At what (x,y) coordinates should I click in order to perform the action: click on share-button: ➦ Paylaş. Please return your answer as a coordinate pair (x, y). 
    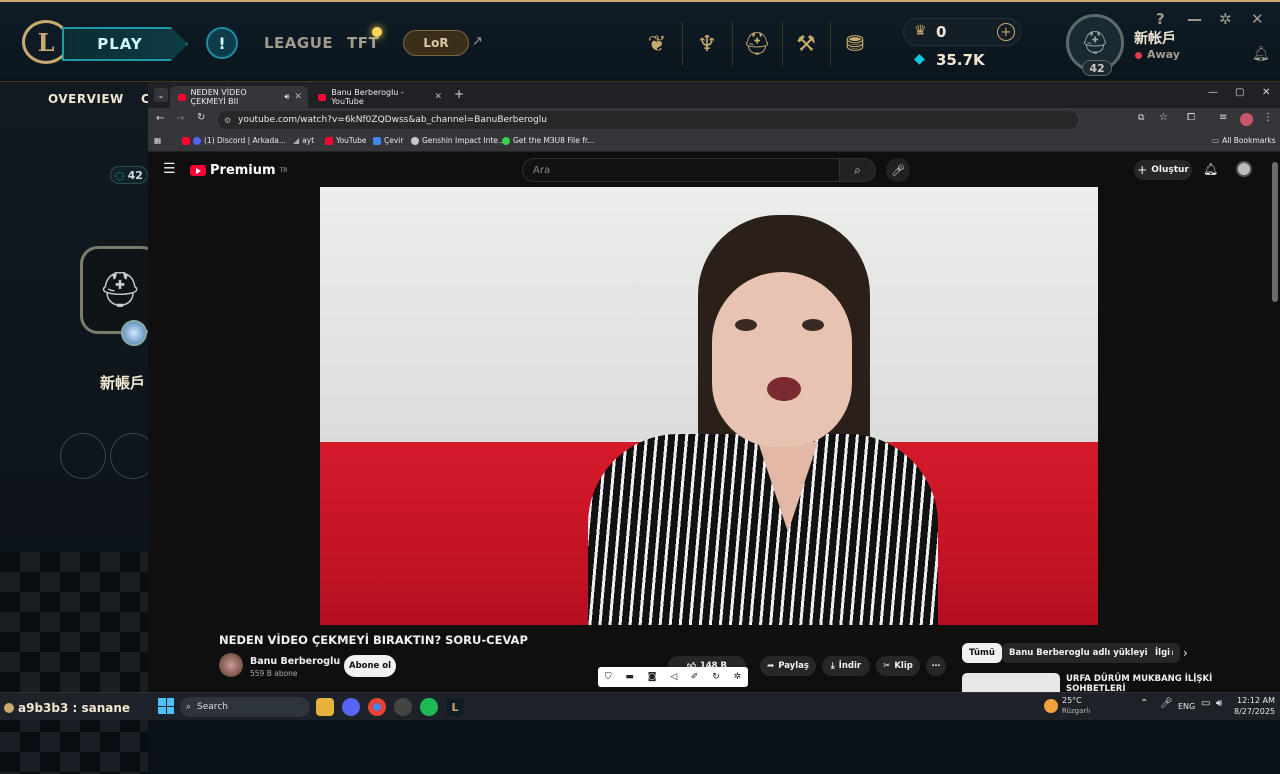
    Looking at the image, I should click on (788, 666).